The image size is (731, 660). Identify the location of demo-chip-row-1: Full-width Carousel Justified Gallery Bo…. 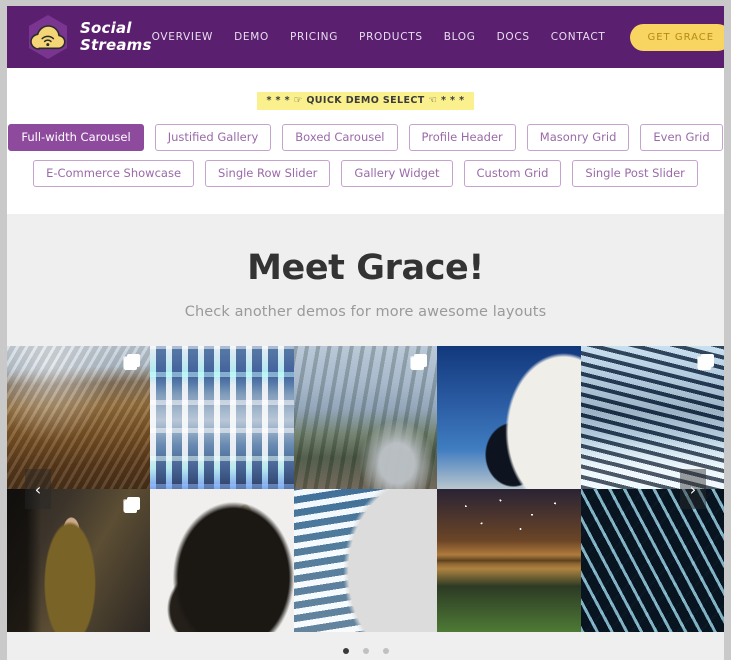
(365, 137).